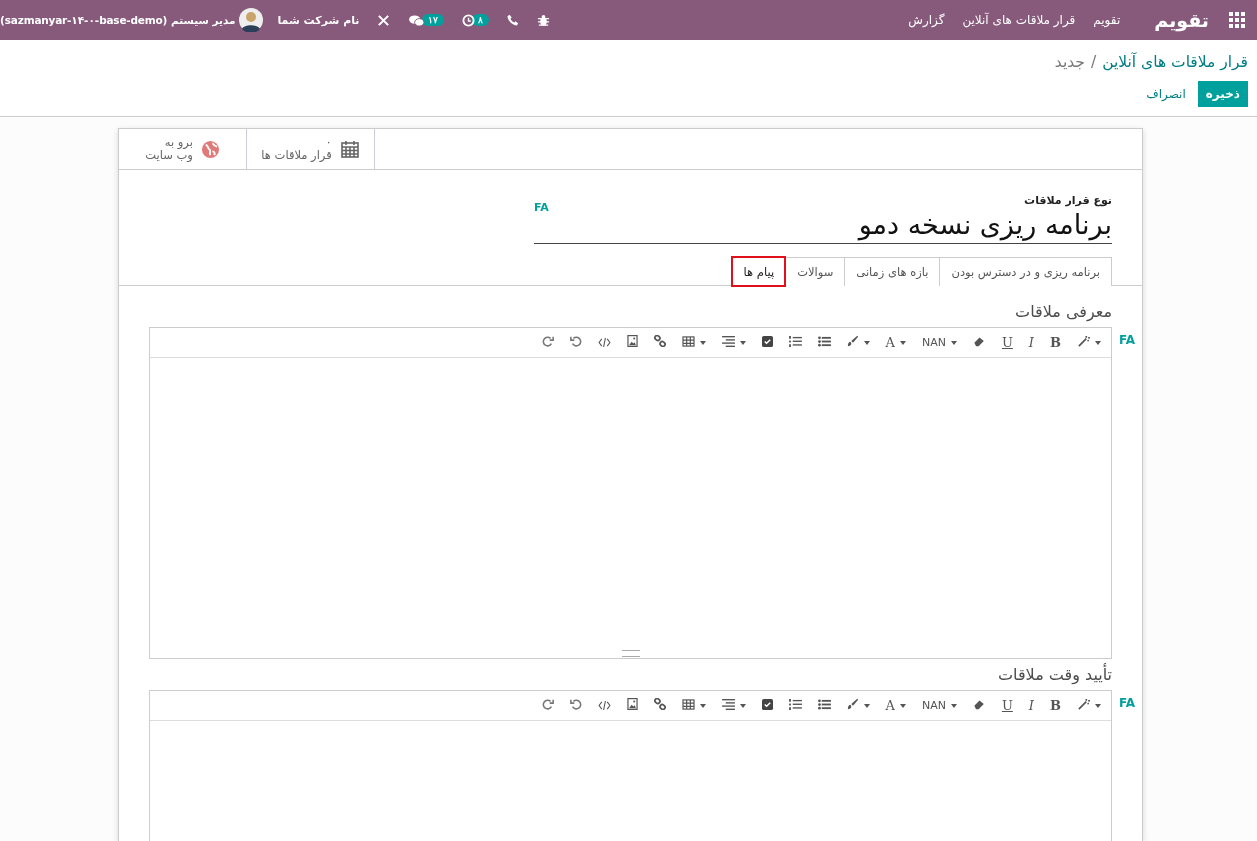 The image size is (1257, 841). Describe the element at coordinates (1019, 20) in the screenshot. I see `menu-item: قرار ملاقات های آنلاین` at that location.